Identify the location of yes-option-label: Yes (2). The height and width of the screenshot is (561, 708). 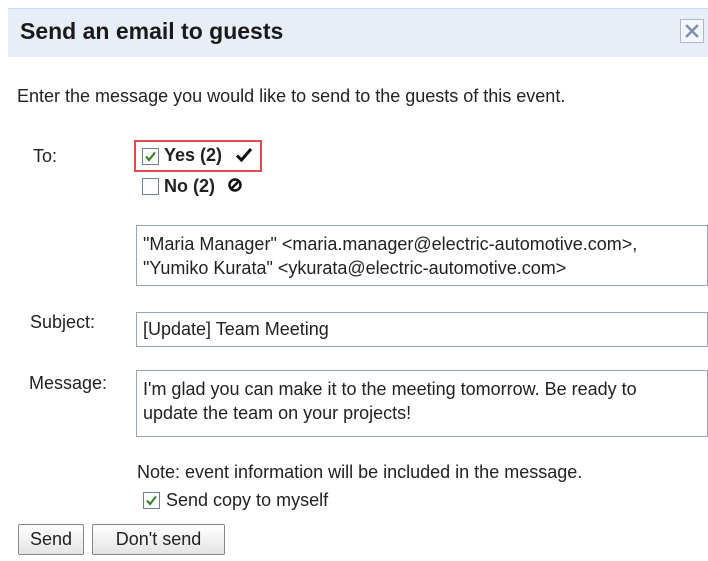
(193, 155).